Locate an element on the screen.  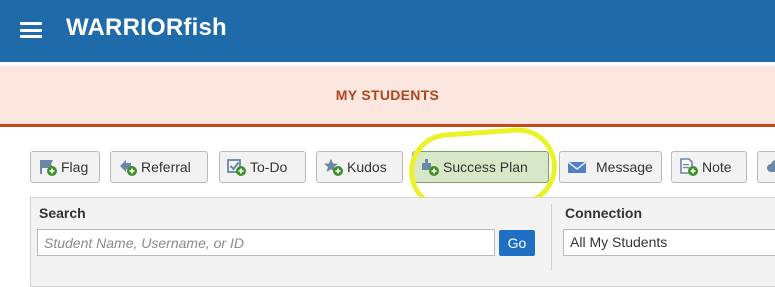
note-button: Note is located at coordinates (709, 167).